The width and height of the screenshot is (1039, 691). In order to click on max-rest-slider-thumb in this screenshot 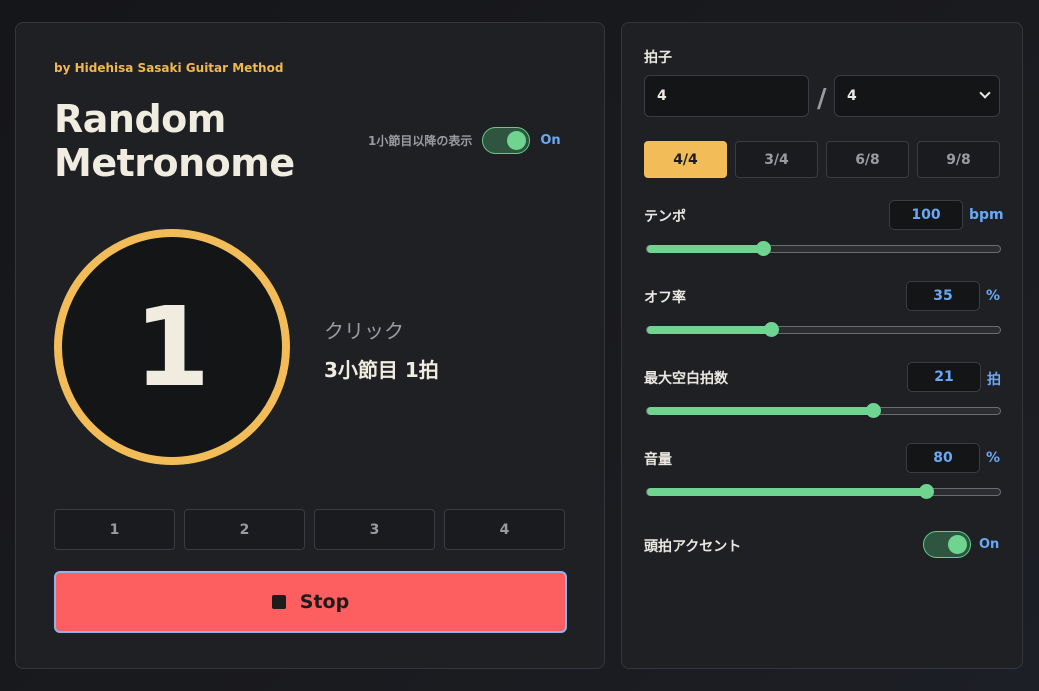, I will do `click(873, 410)`.